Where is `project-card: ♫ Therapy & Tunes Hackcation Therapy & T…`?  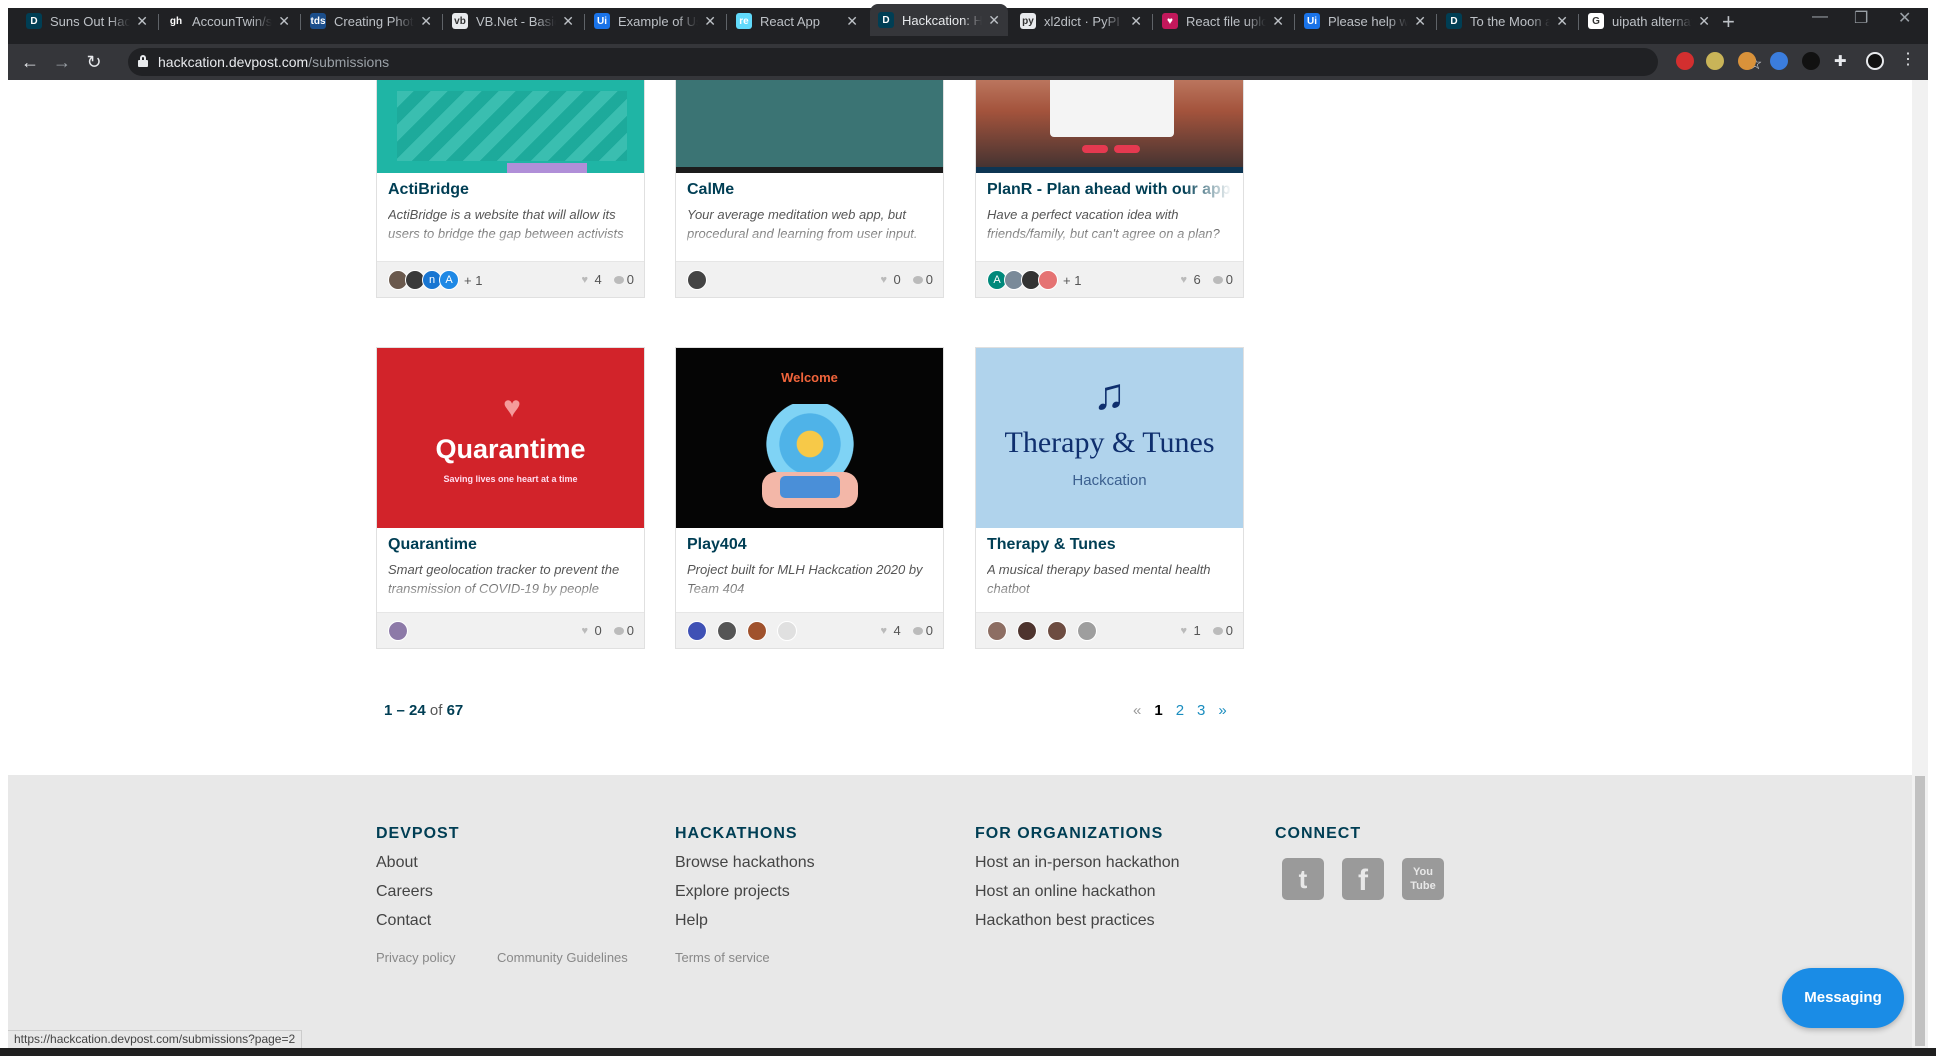
project-card: ♫ Therapy & Tunes Hackcation Therapy & T… is located at coordinates (1109, 498).